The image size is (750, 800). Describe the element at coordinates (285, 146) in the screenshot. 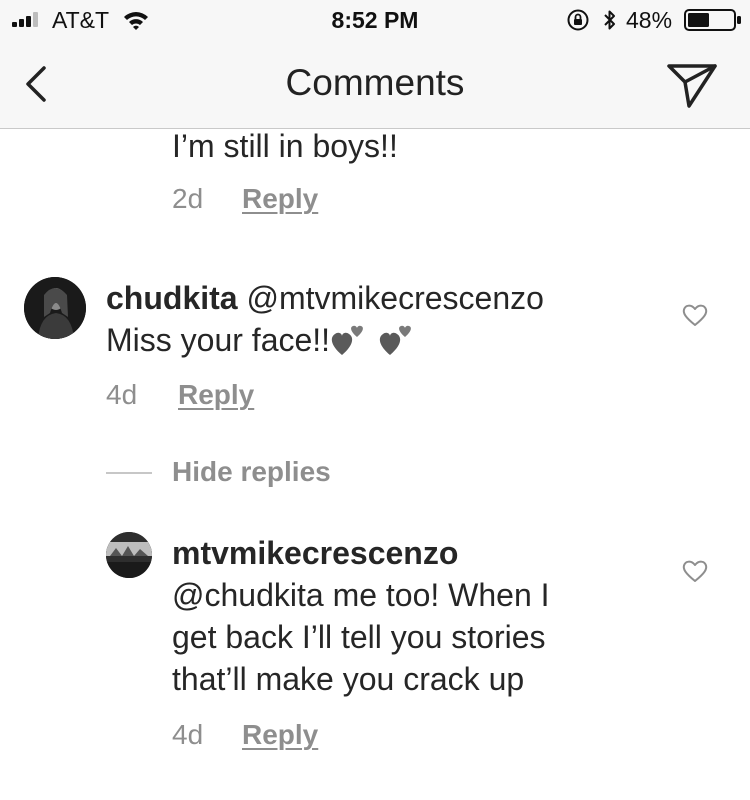

I see `comment-text: I’m still in boys!!` at that location.